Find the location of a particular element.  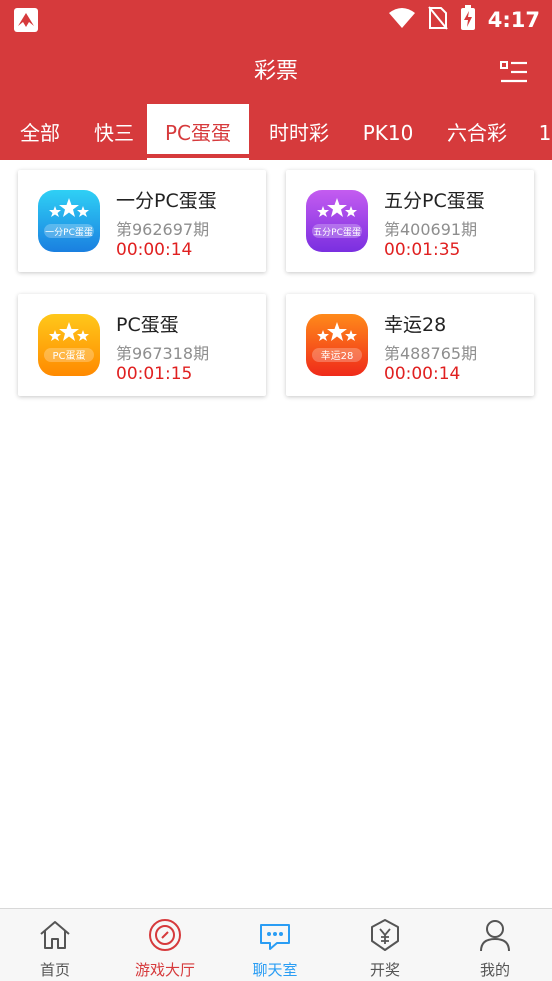

status-bar: 4:17 is located at coordinates (276, 20).